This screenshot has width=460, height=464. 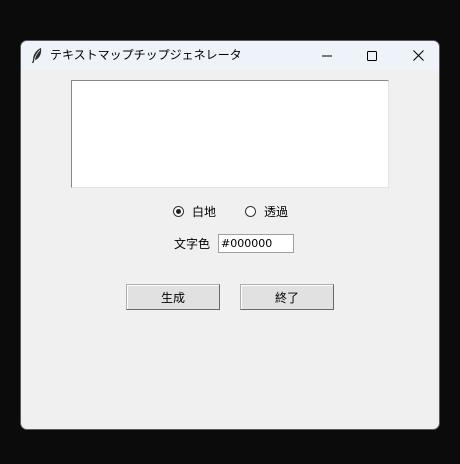 I want to click on radio-label: 白地, so click(x=204, y=211).